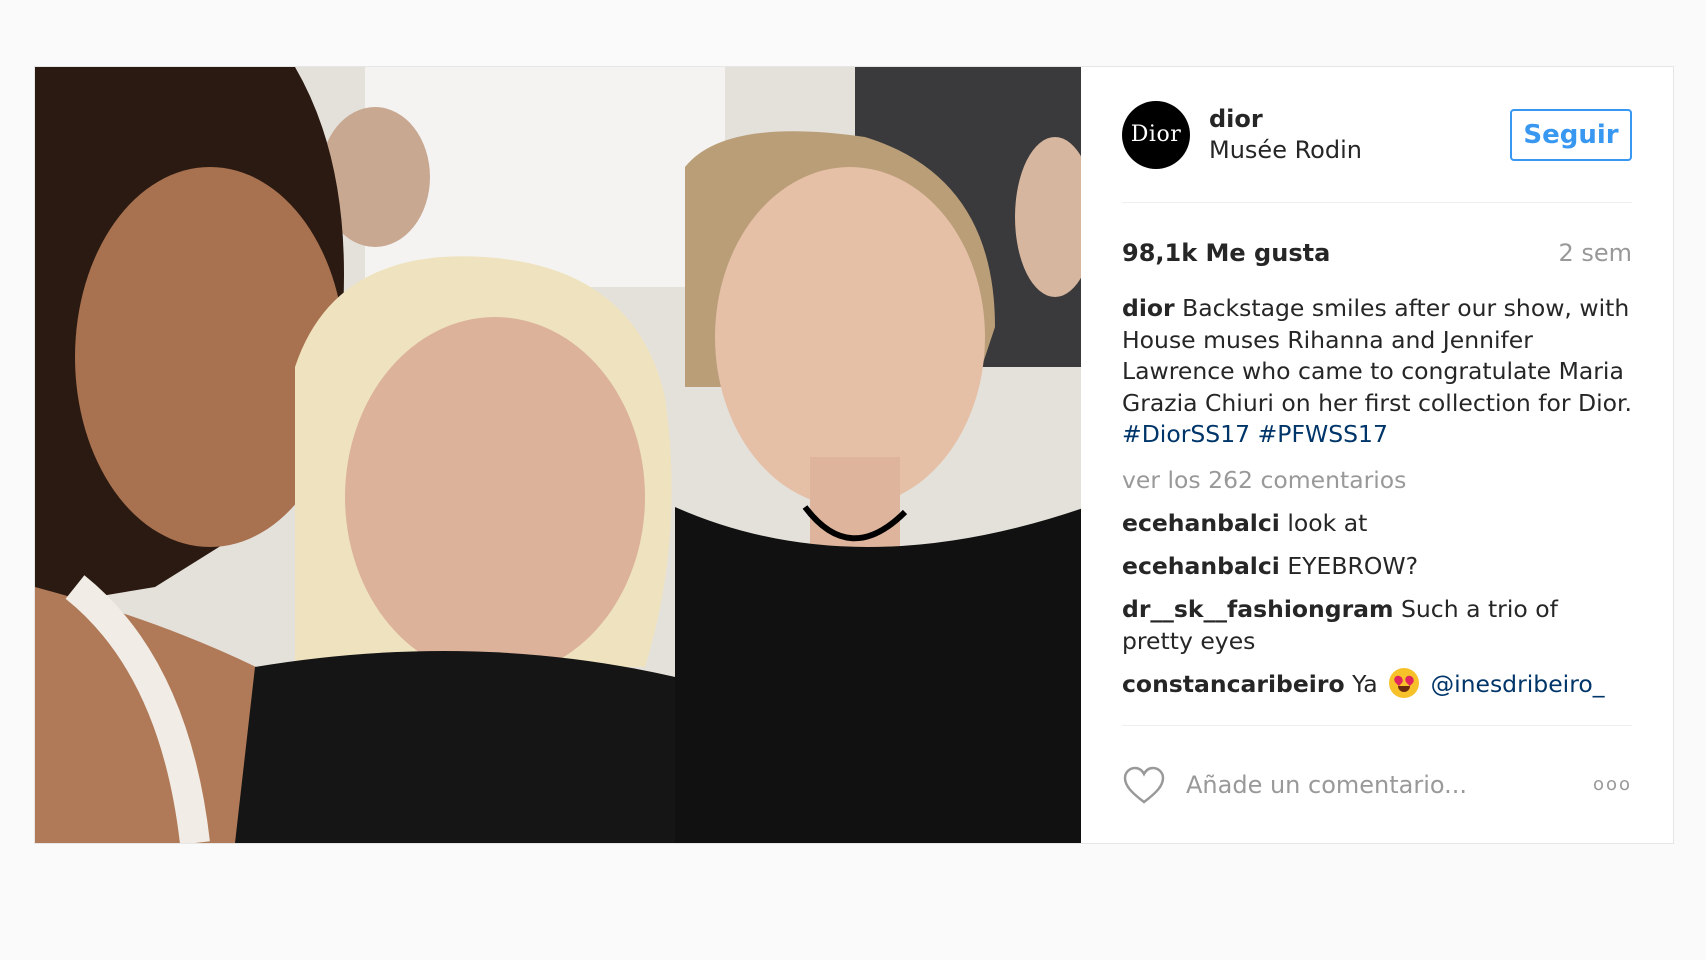 This screenshot has height=960, width=1706. I want to click on comment-item: constancaribeiro Ya @inesdribeiro_, so click(1377, 683).